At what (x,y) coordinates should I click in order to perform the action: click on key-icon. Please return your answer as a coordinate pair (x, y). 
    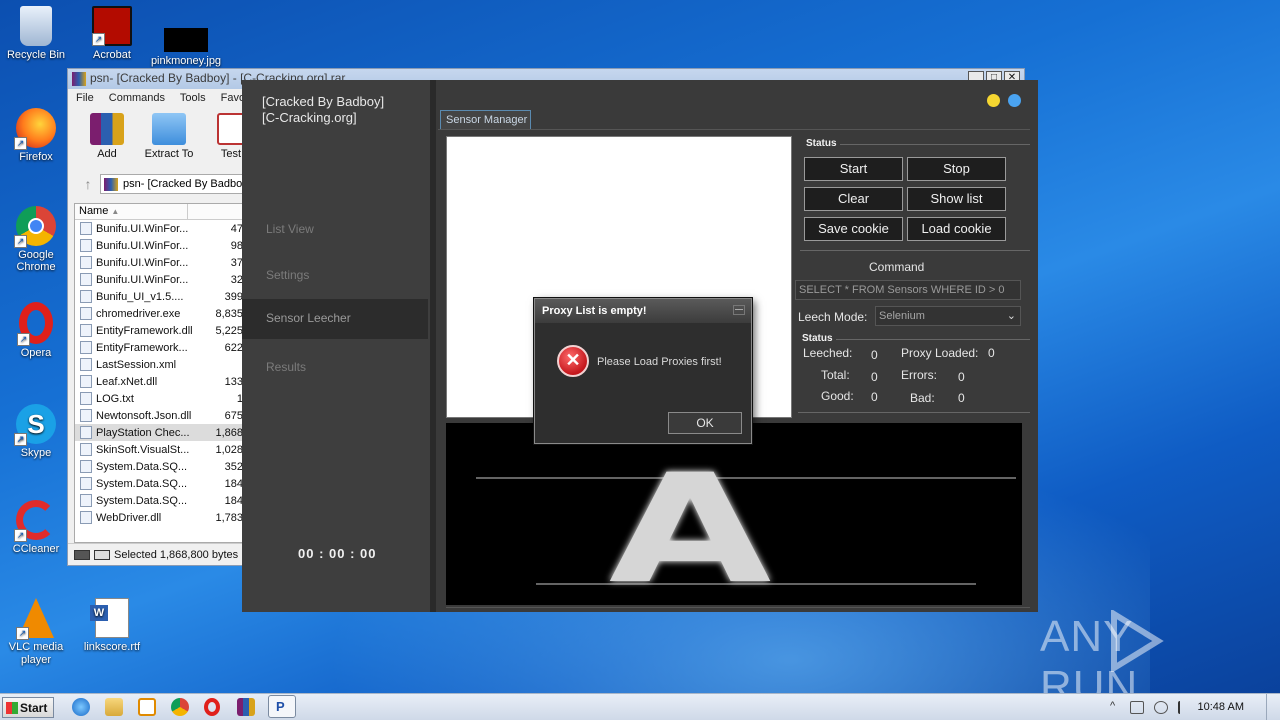
    Looking at the image, I should click on (102, 555).